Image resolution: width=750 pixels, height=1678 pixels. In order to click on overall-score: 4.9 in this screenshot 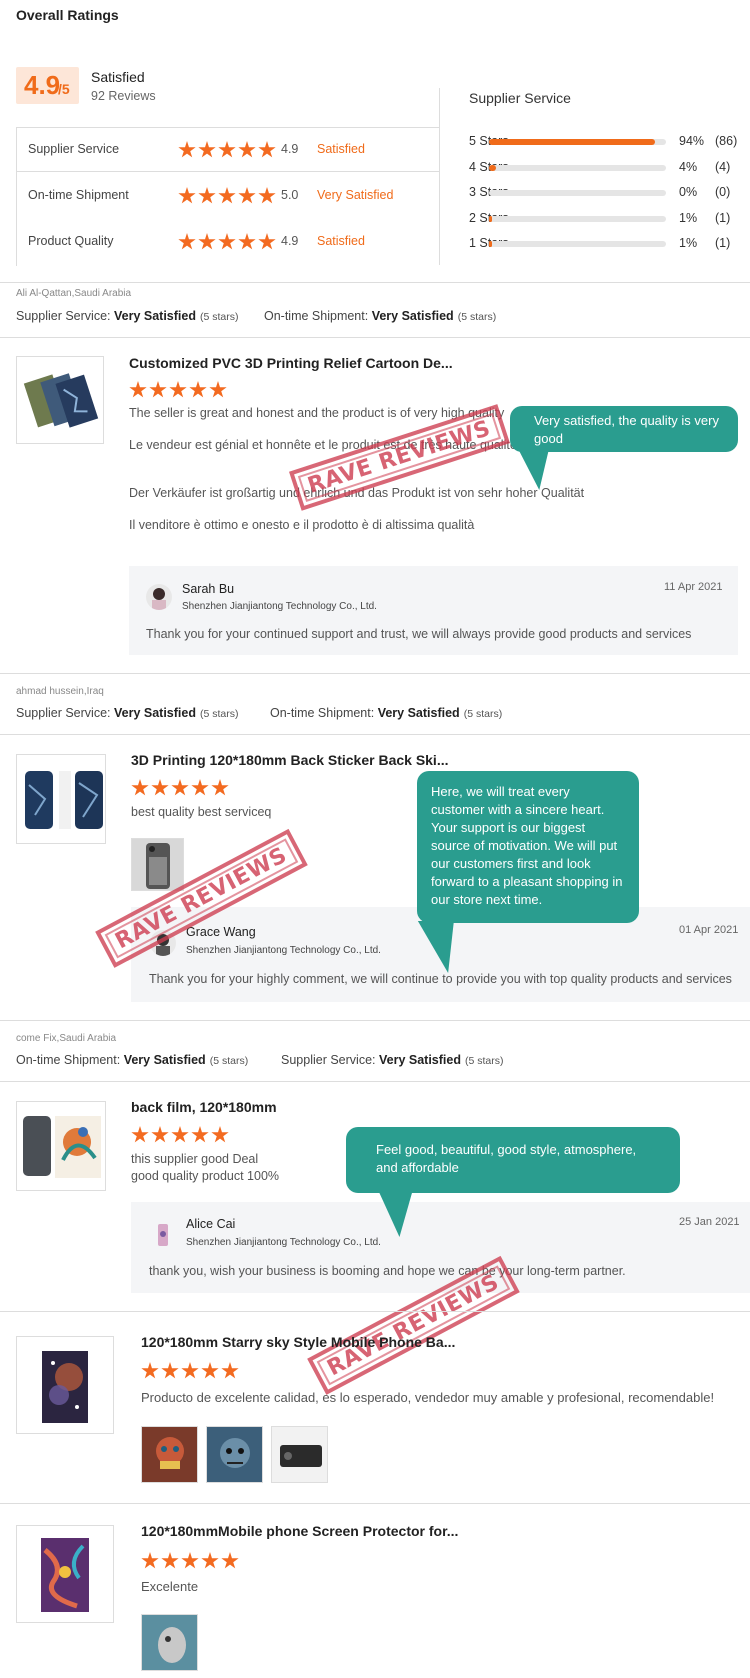, I will do `click(42, 85)`.